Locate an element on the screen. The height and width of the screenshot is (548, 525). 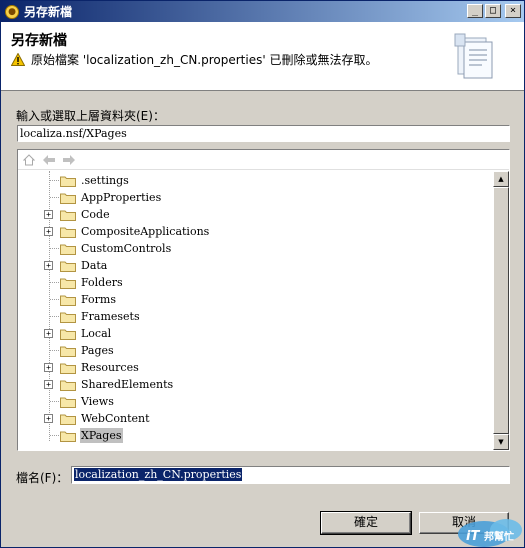
tree-item-label: Local is located at coordinates (96, 333).